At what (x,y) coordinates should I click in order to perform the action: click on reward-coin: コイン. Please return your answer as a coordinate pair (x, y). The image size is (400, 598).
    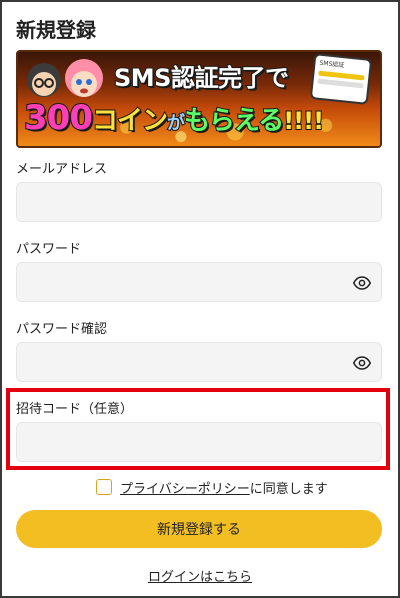
    Looking at the image, I should click on (130, 121).